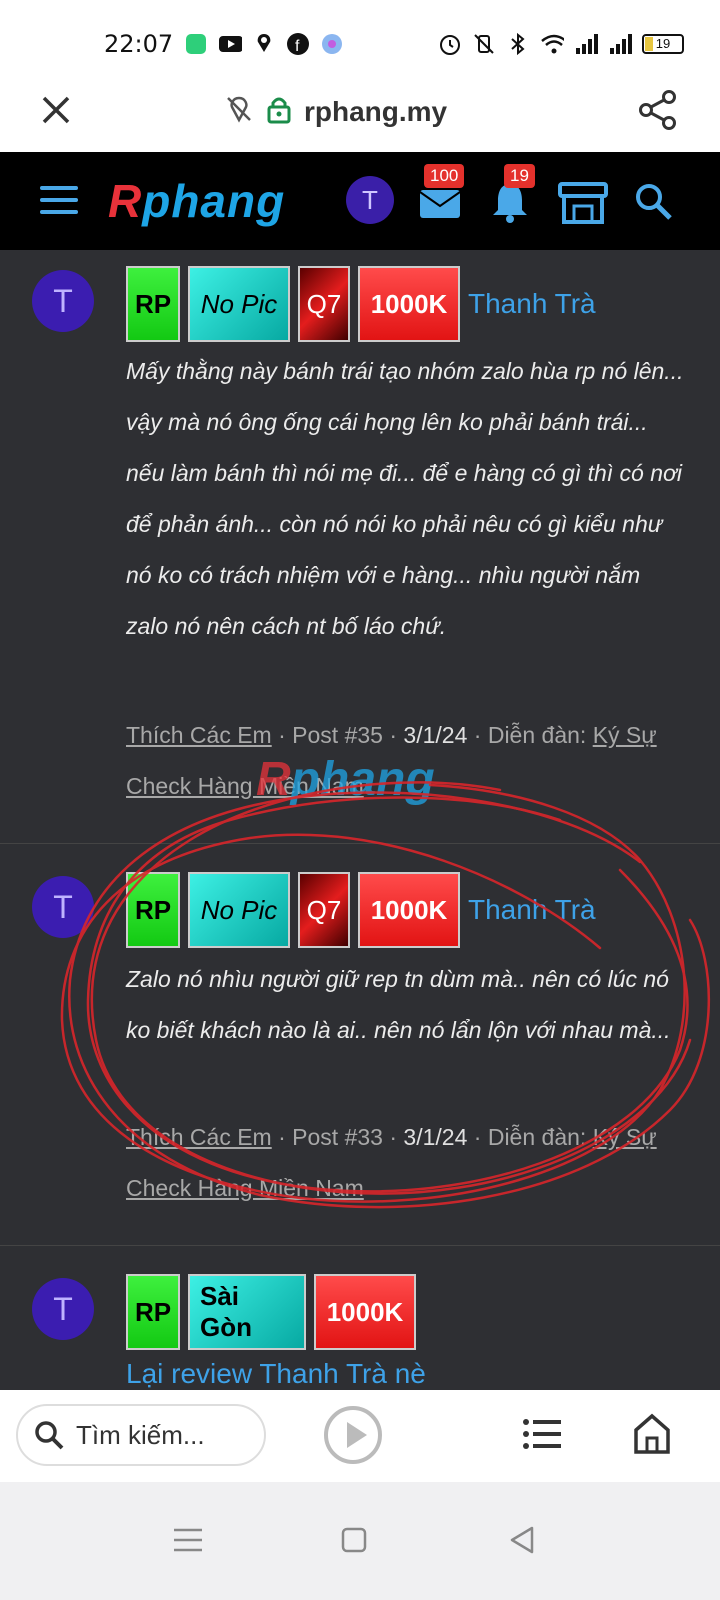 This screenshot has width=720, height=1600. Describe the element at coordinates (354, 1540) in the screenshot. I see `home-nav-icon` at that location.